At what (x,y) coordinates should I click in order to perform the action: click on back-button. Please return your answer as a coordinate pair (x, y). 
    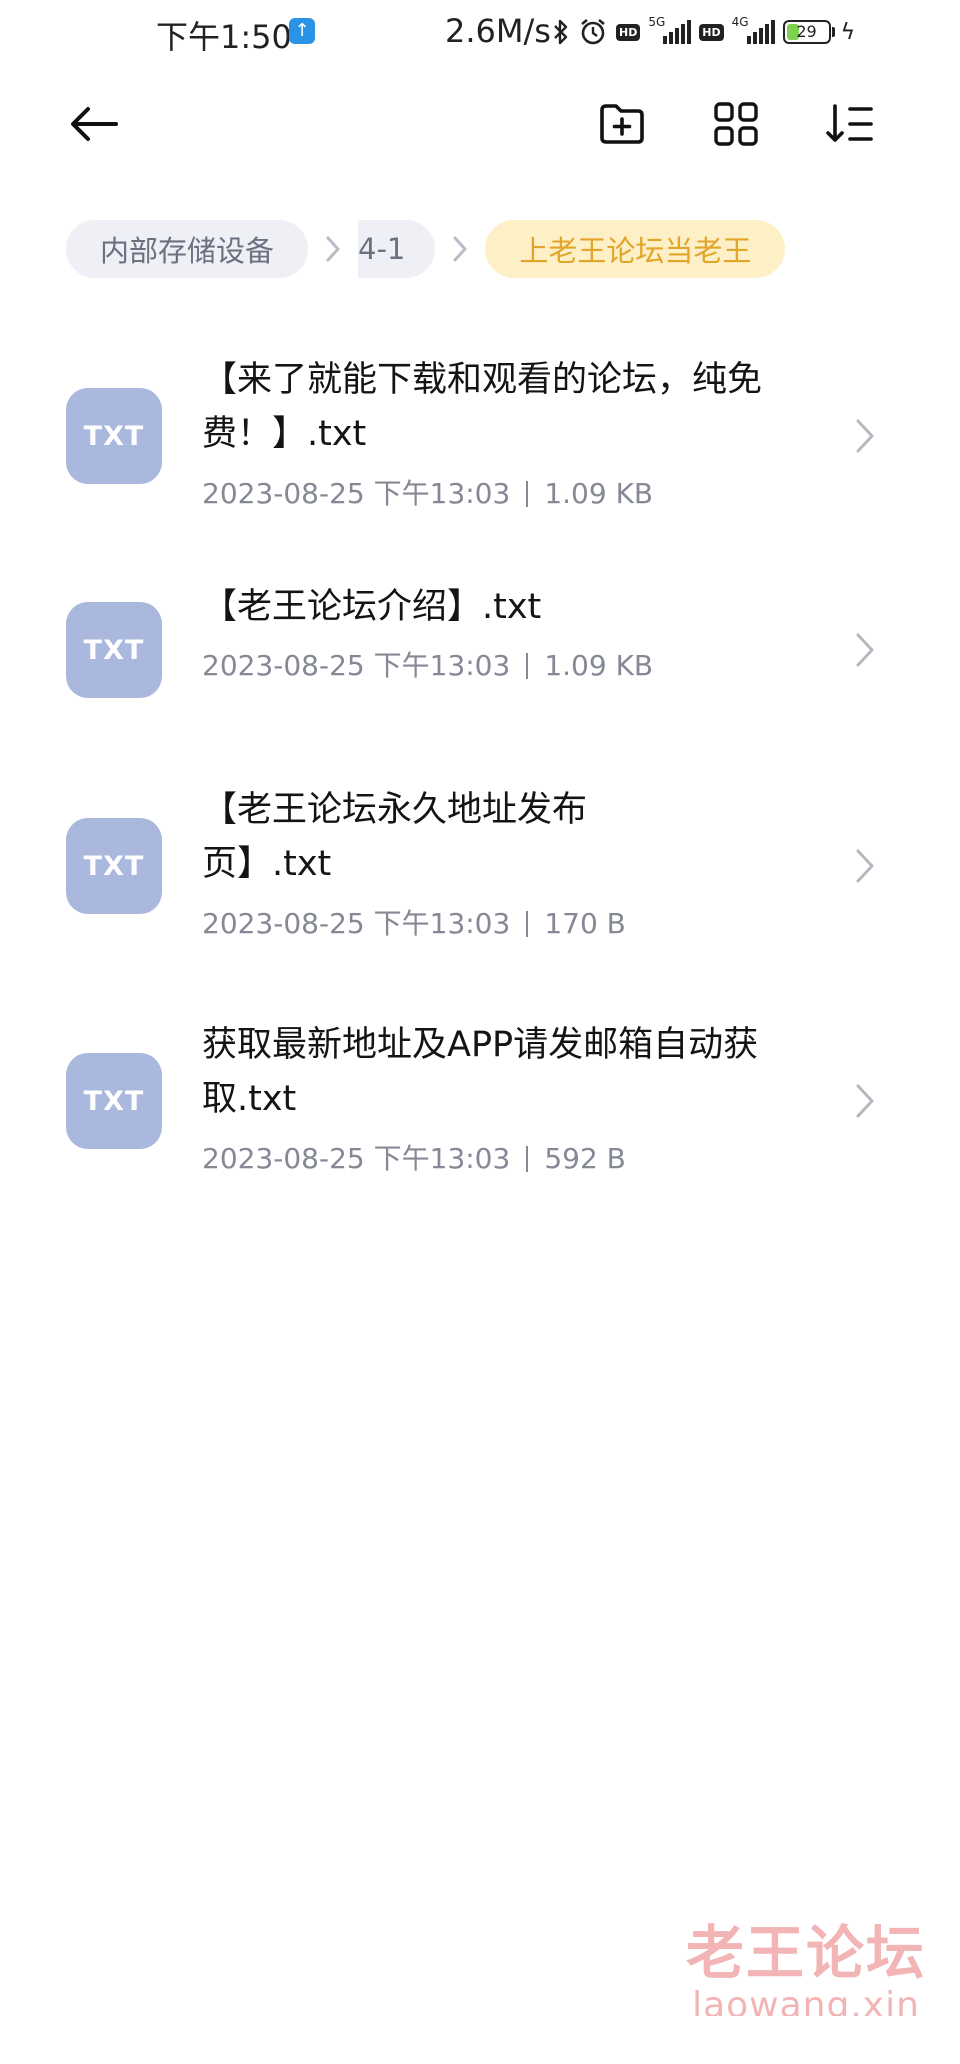
    Looking at the image, I should click on (94, 124).